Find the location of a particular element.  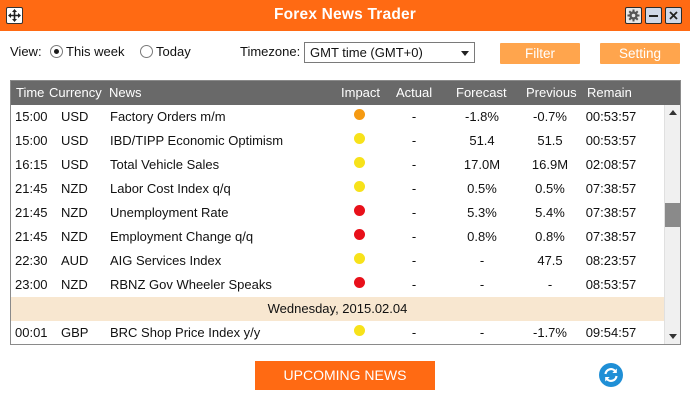

radio-this-week is located at coordinates (56, 51).